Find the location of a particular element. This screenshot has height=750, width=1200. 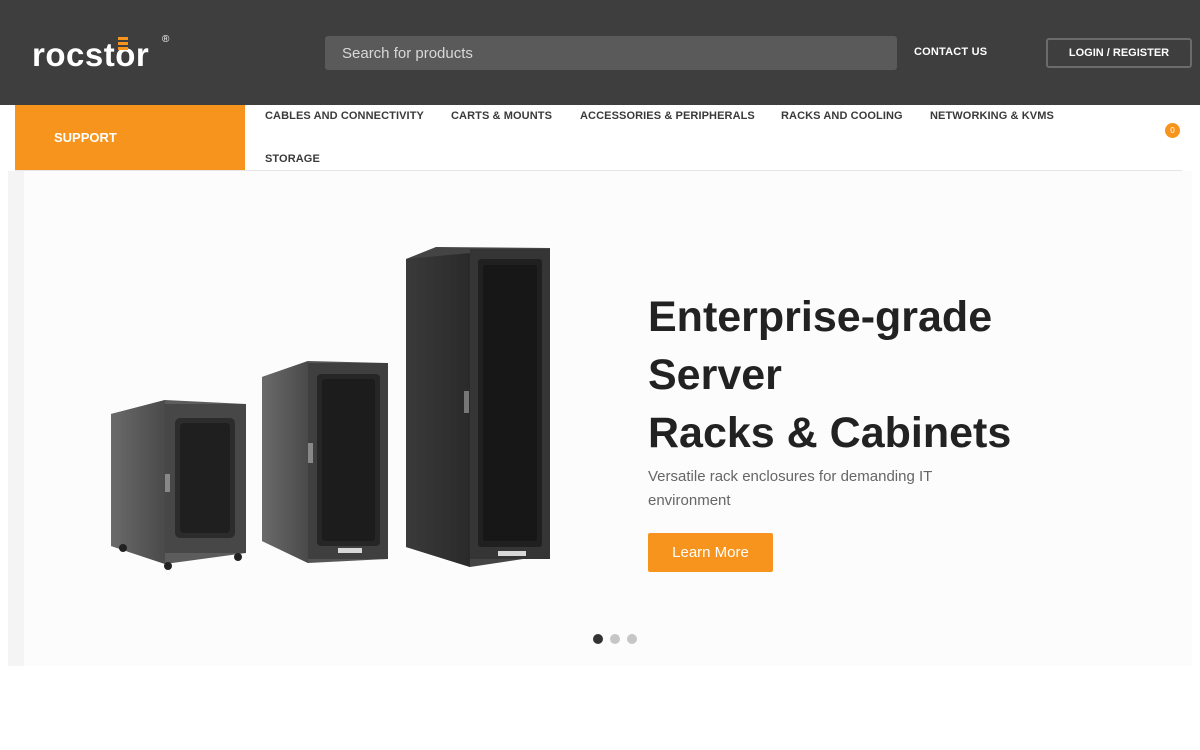

nav-item-storage: STORAGE is located at coordinates (292, 159).